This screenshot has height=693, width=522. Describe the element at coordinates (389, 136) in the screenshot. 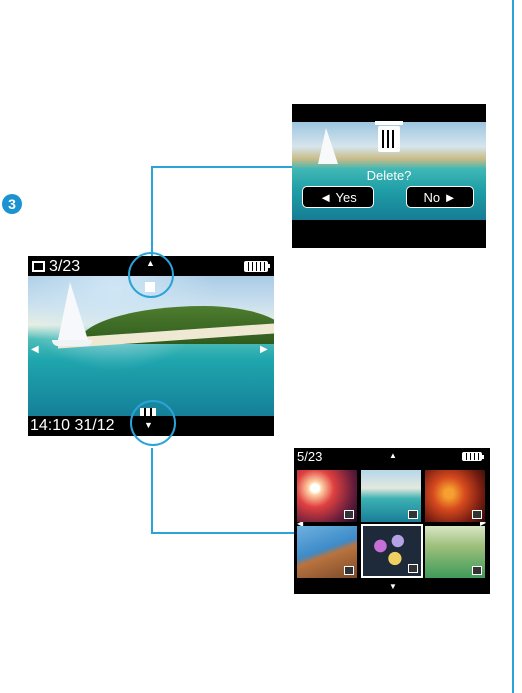

I see `trash-icon` at that location.